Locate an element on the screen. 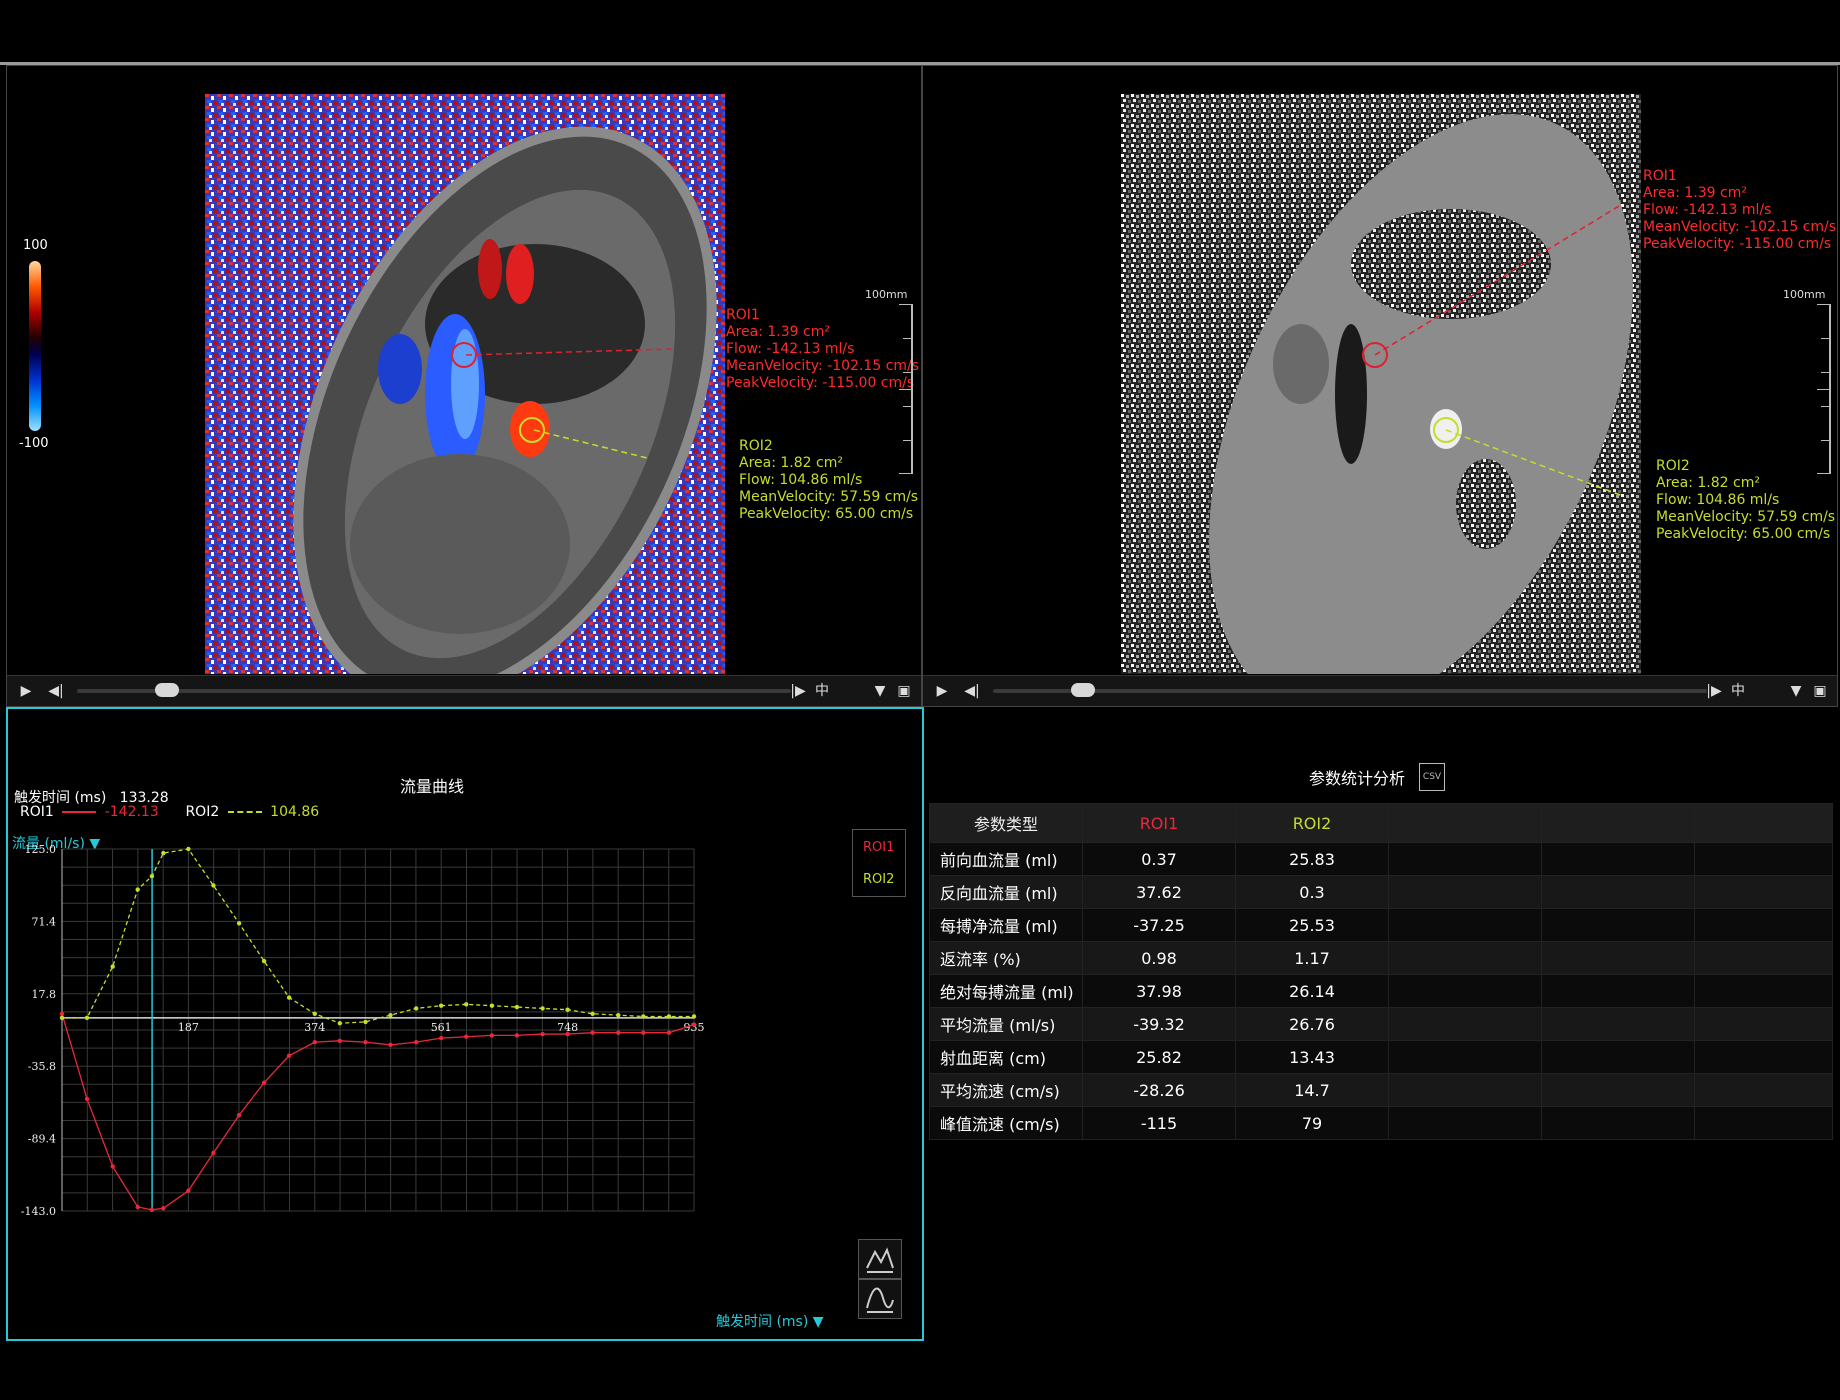 The width and height of the screenshot is (1840, 1400). series-line-roi1 is located at coordinates (378, 1112).